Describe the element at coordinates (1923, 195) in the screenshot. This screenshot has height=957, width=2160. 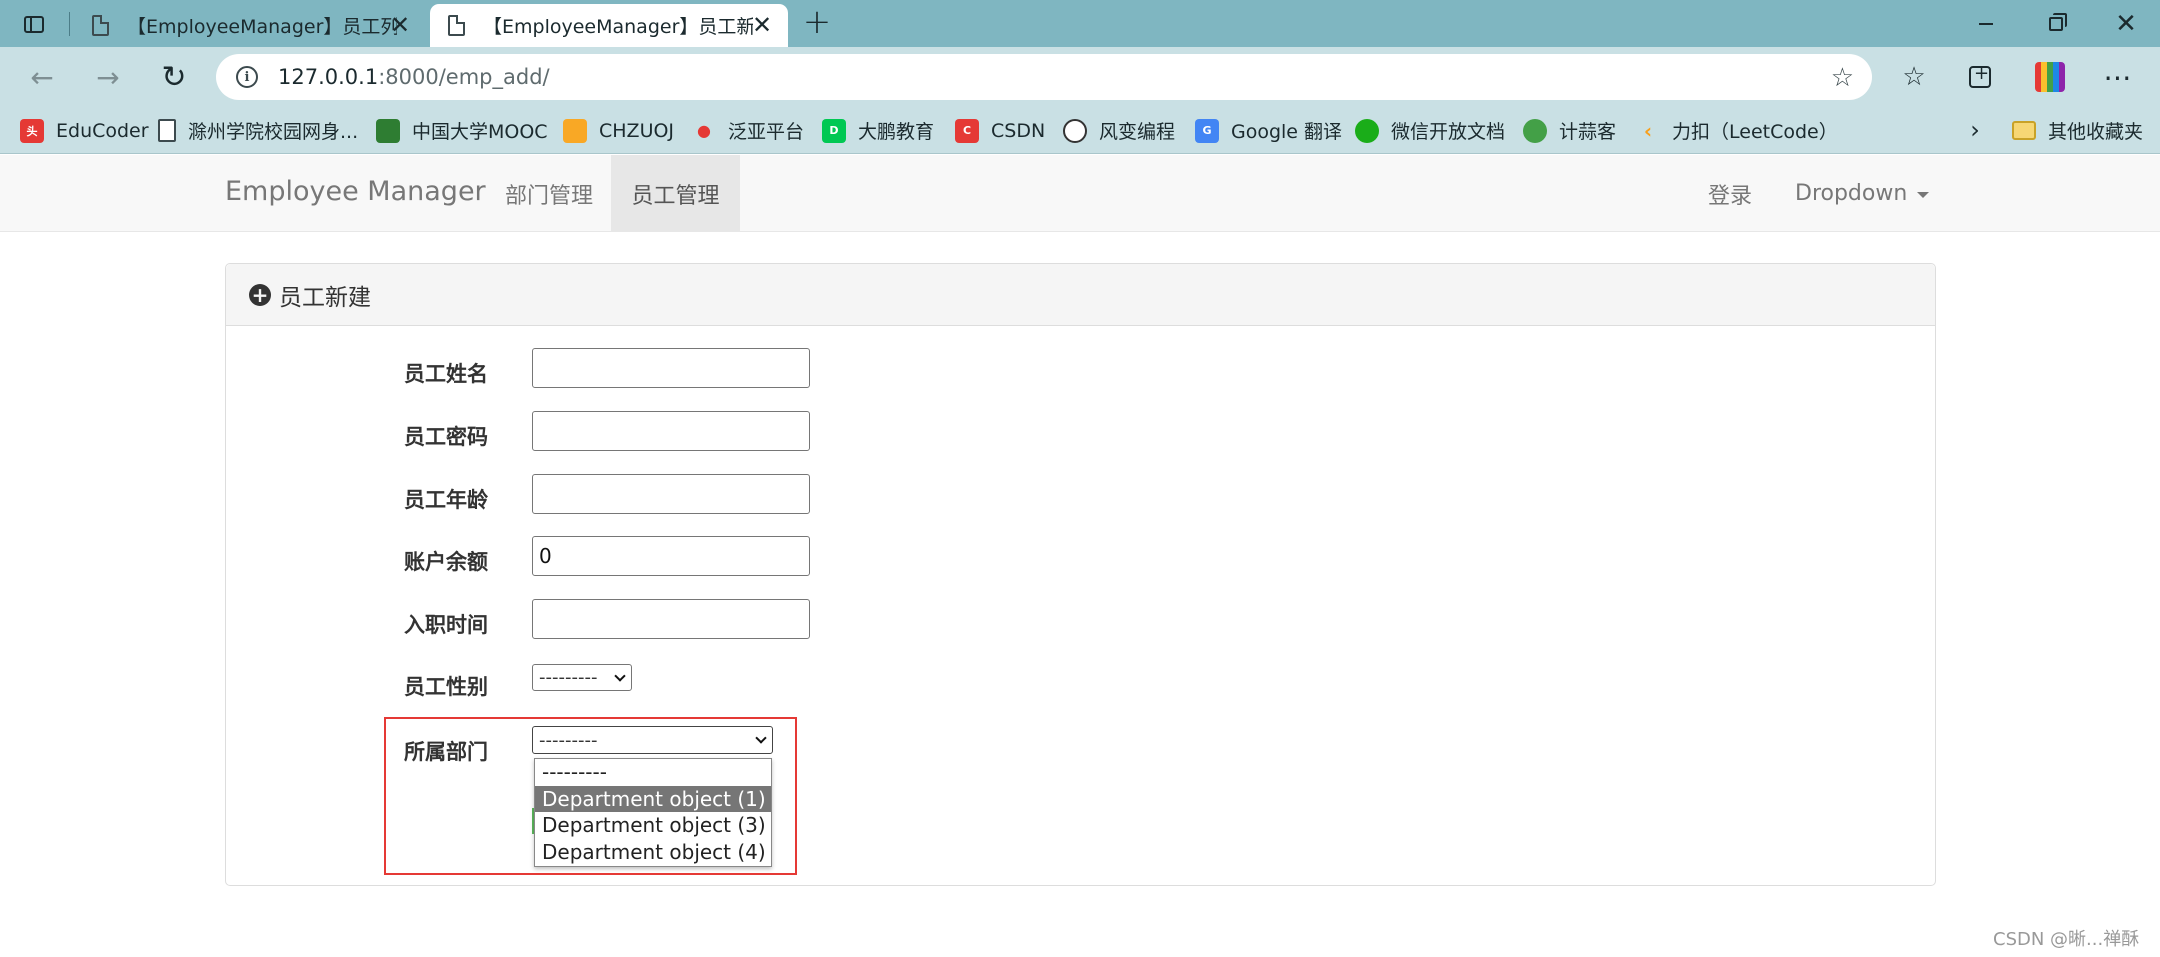
I see `caret-down-icon` at that location.